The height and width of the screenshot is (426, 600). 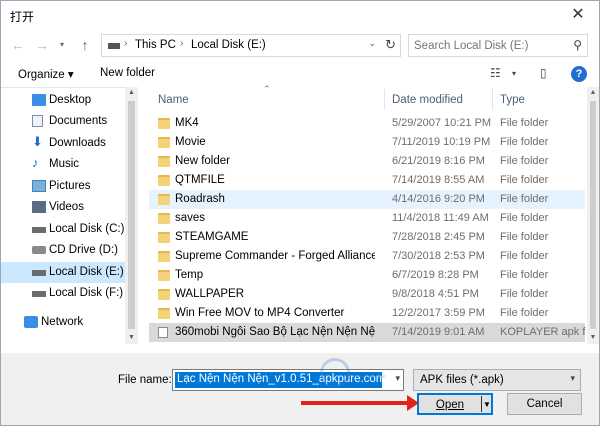 What do you see at coordinates (487, 405) in the screenshot?
I see `open-dropdown-icon: ▼` at bounding box center [487, 405].